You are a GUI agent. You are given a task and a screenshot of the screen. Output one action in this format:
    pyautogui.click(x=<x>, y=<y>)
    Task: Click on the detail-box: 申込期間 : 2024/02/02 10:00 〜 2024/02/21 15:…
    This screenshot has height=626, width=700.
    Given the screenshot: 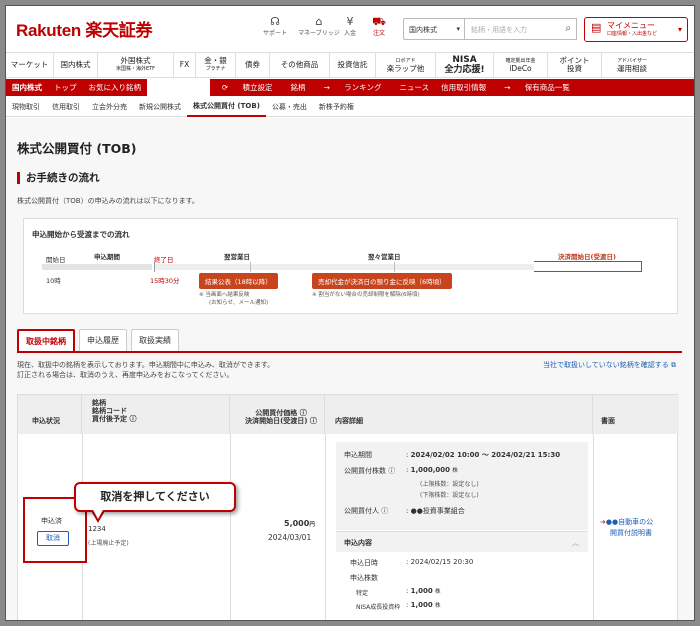 What is the action you would take?
    pyautogui.click(x=462, y=486)
    